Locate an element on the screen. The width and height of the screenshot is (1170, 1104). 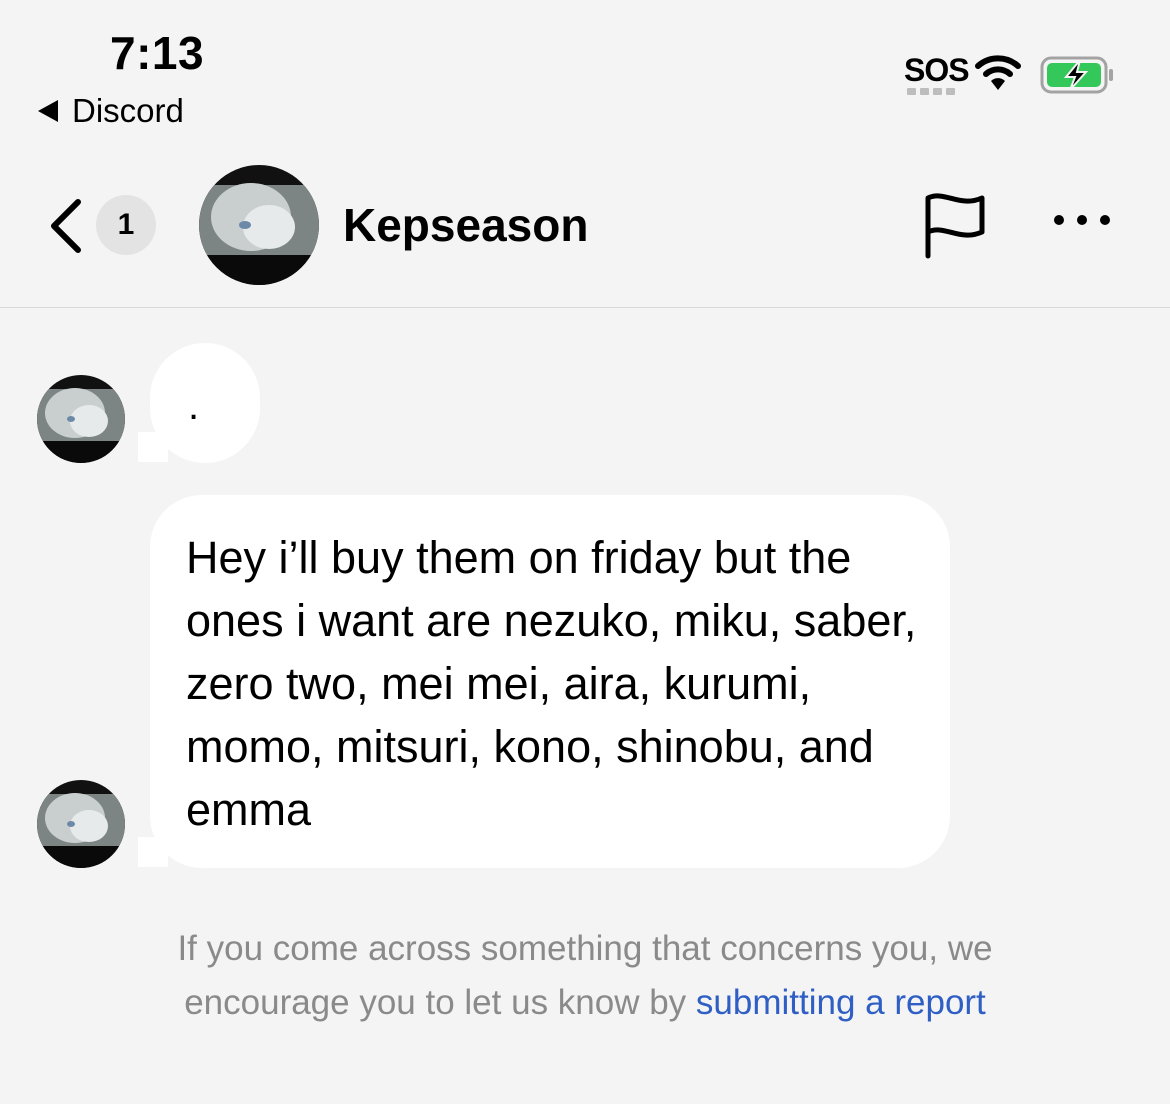
message-text: . is located at coordinates (194, 406).